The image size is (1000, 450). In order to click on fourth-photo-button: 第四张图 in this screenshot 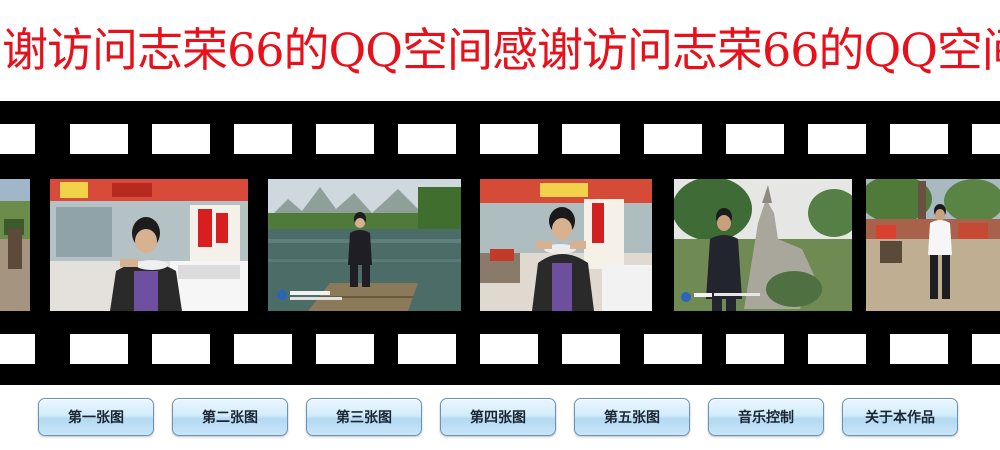, I will do `click(498, 417)`.